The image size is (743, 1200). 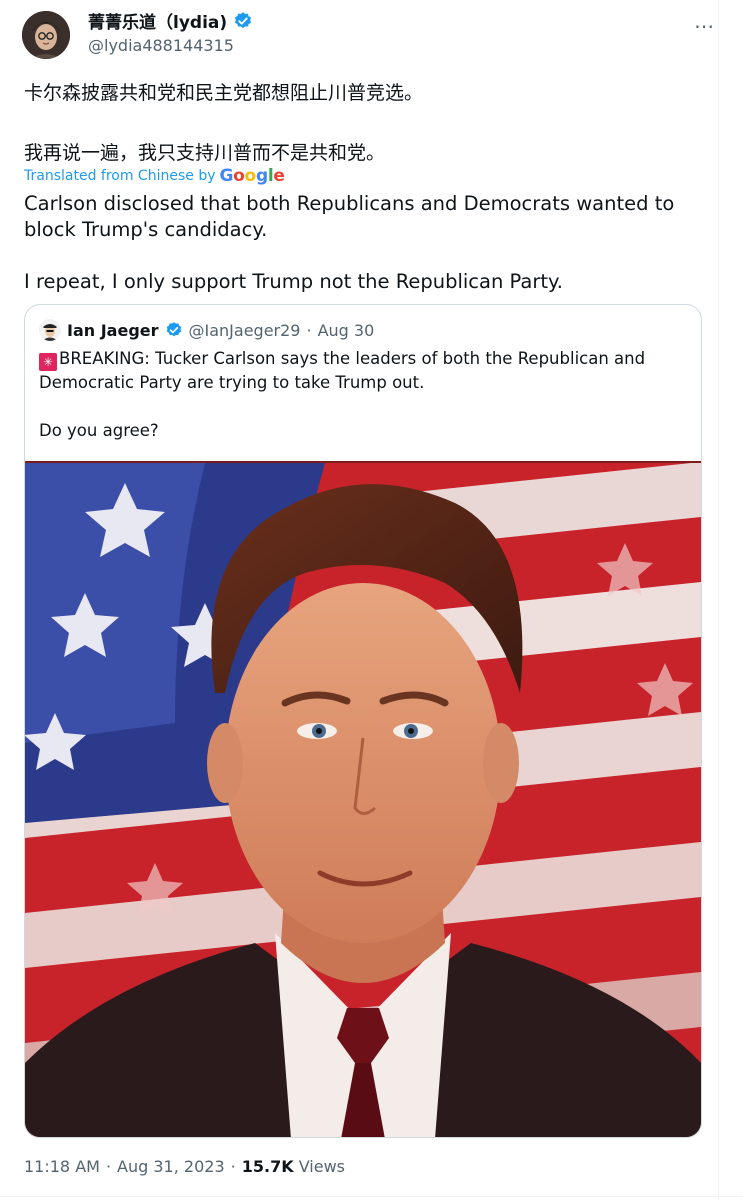 I want to click on tweet-time: 11:18 AM, so click(x=62, y=1166).